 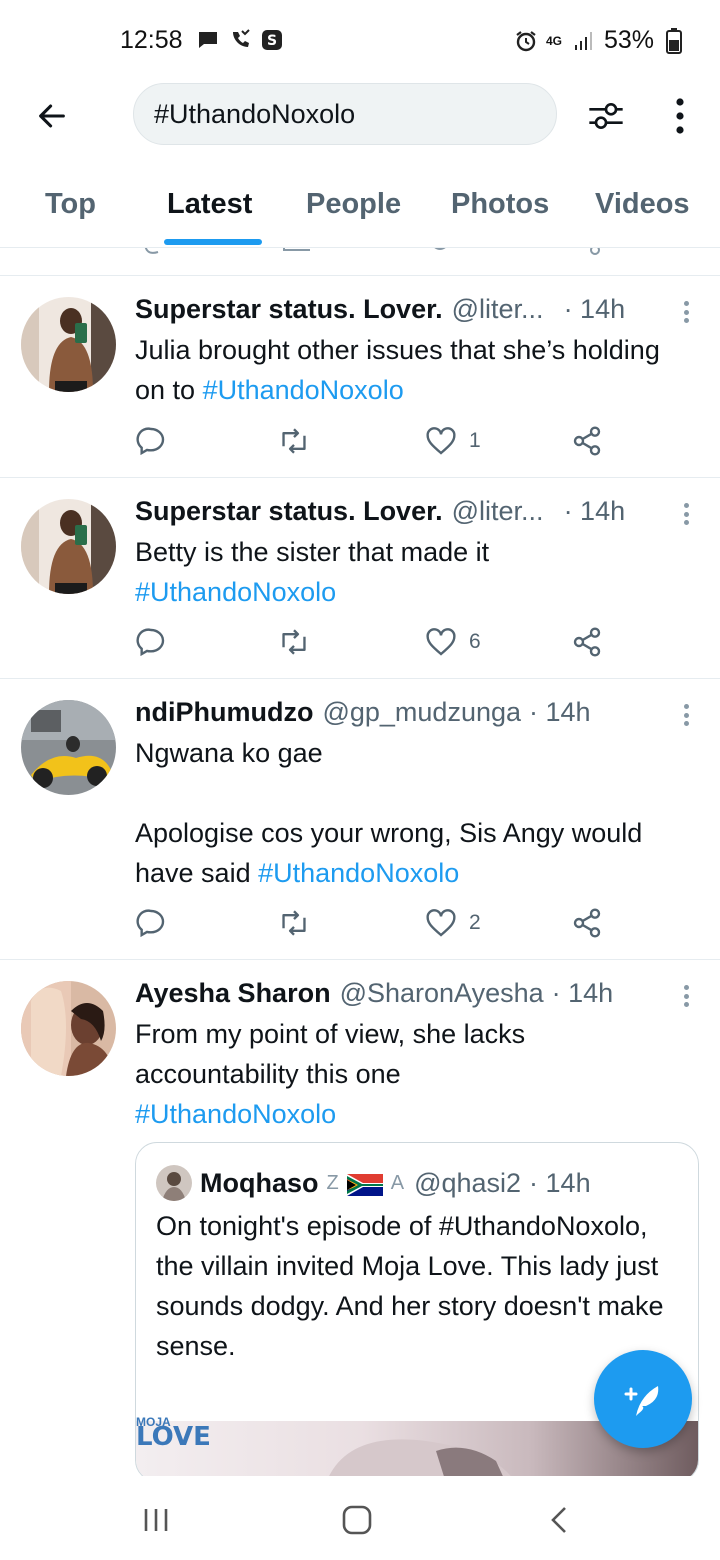 I want to click on badge-a: A, so click(x=397, y=1182).